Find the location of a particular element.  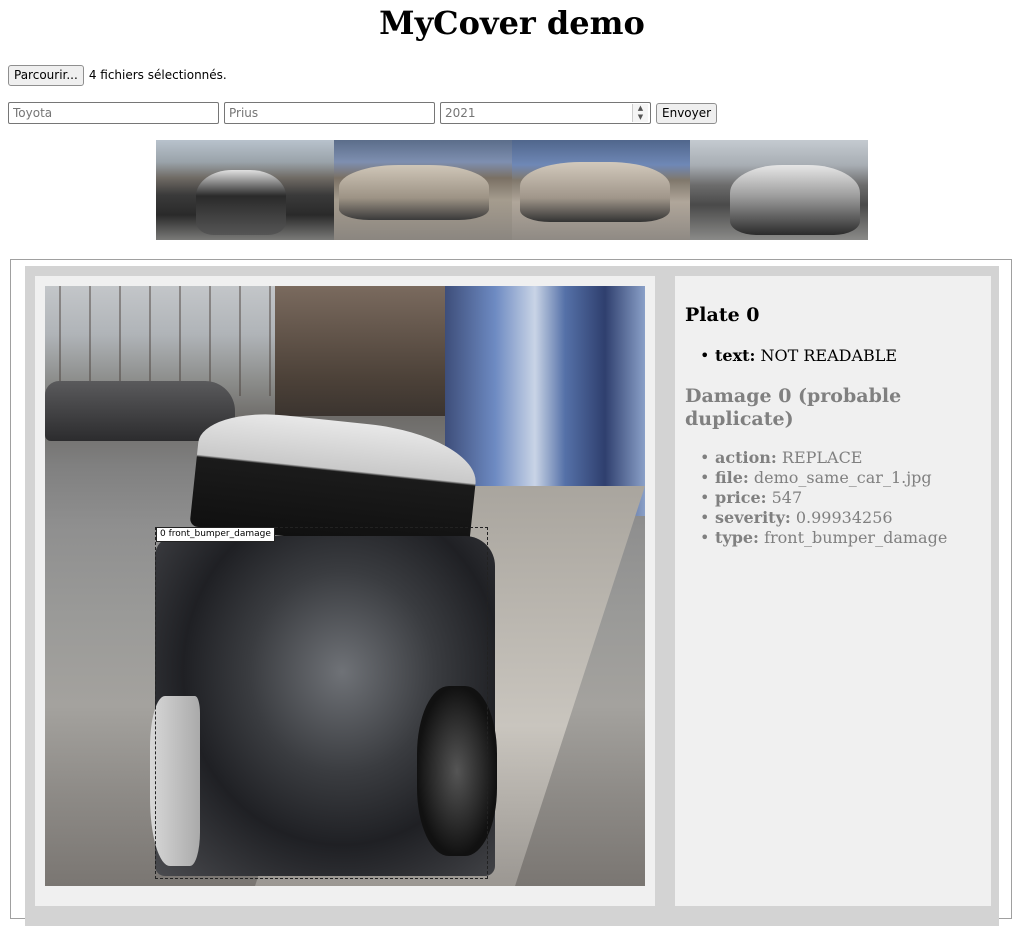

field-value: 0.99934256 is located at coordinates (844, 517).